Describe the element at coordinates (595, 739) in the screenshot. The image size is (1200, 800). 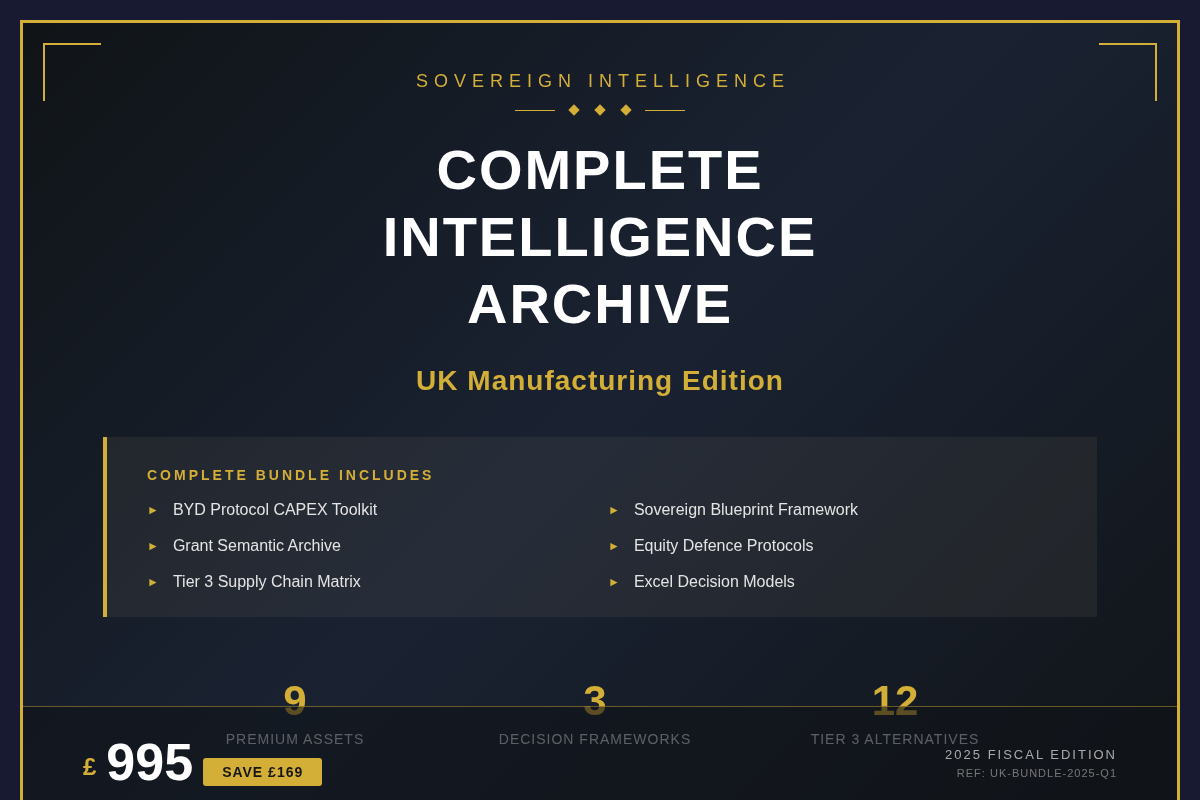
I see `stat-label: DECISION FRAMEWORKS` at that location.